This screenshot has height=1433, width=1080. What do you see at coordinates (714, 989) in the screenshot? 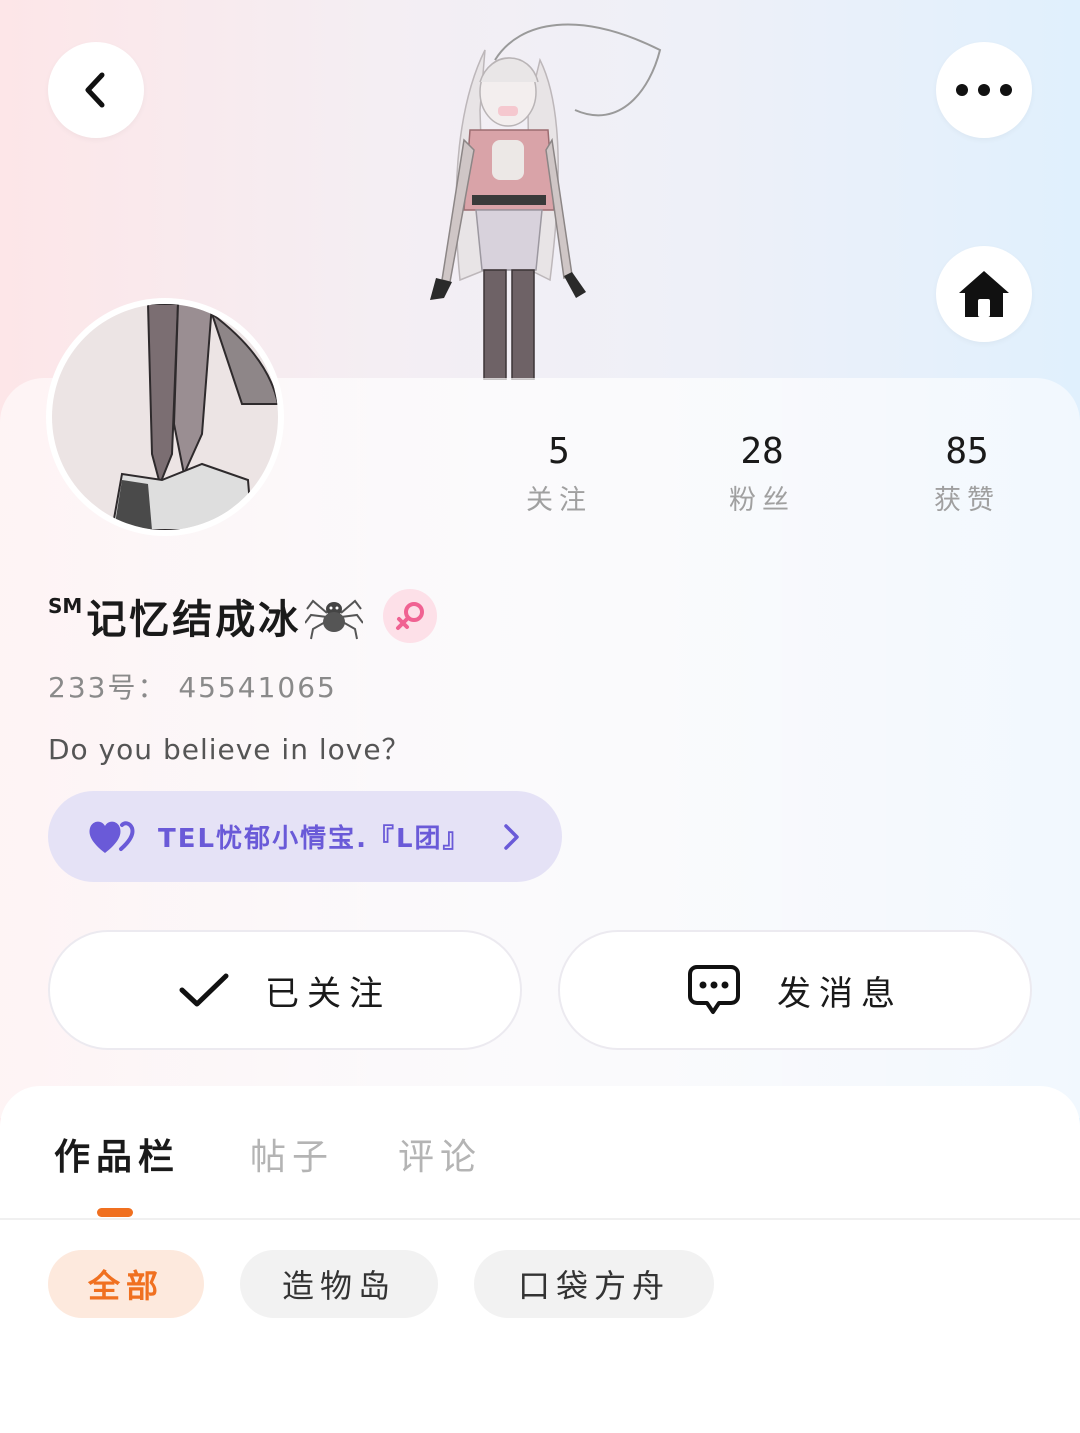
I see `chat-bubble-icon` at bounding box center [714, 989].